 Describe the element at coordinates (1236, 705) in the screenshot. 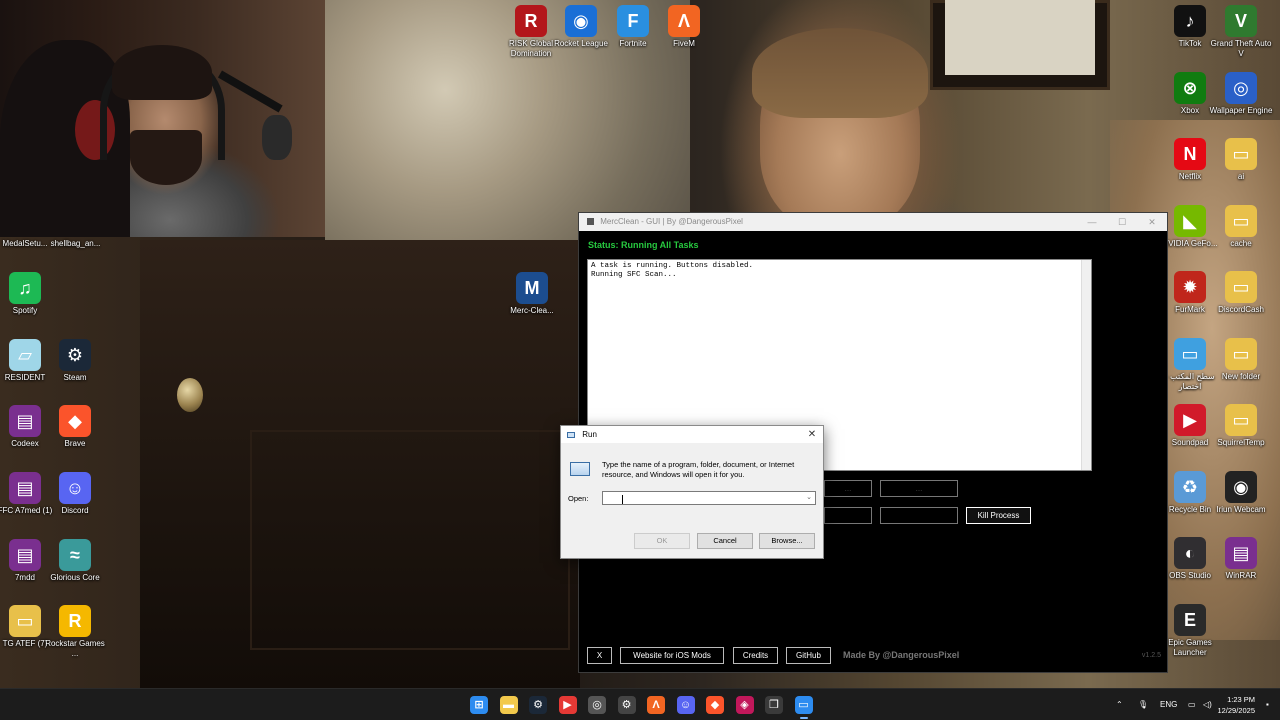

I see `system-clock: 1:23 PM 12/29/2025` at that location.